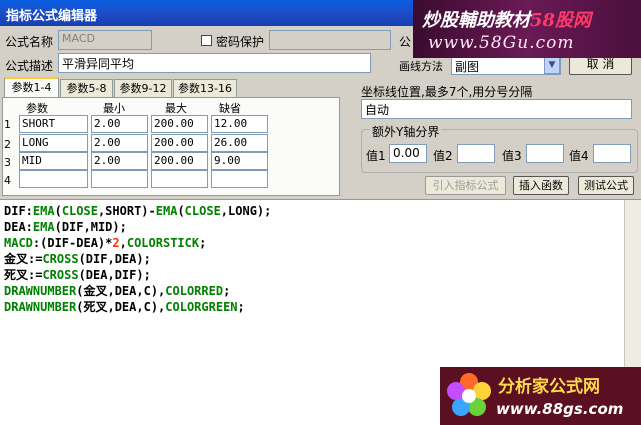 Image resolution: width=641 pixels, height=425 pixels. Describe the element at coordinates (501, 43) in the screenshot. I see `watermark-top-url: www.58Gu.com` at that location.